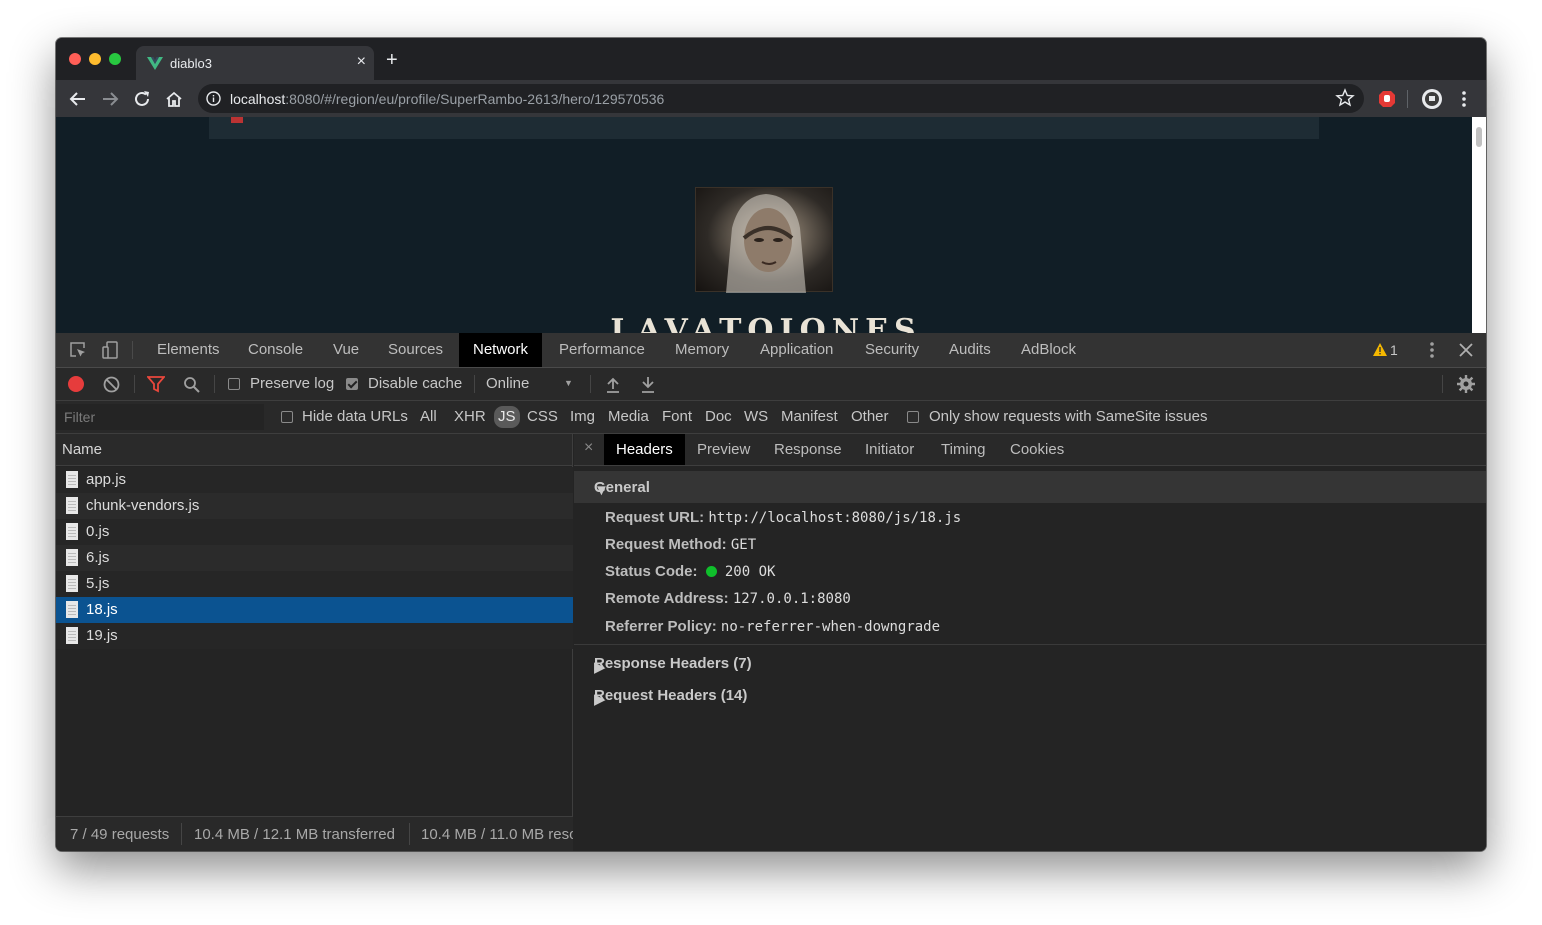  I want to click on tab-network: Network, so click(501, 350).